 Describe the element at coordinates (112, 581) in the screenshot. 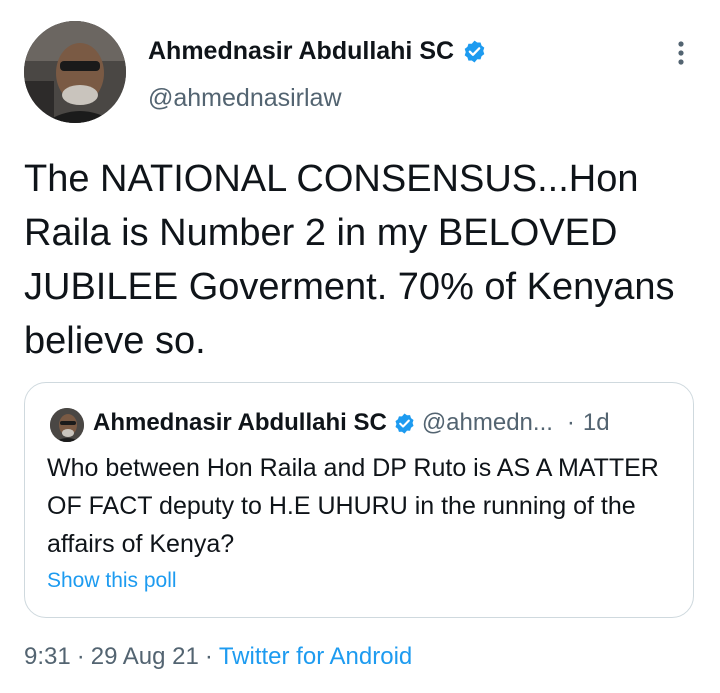

I see `show-poll-link: Show this poll` at that location.